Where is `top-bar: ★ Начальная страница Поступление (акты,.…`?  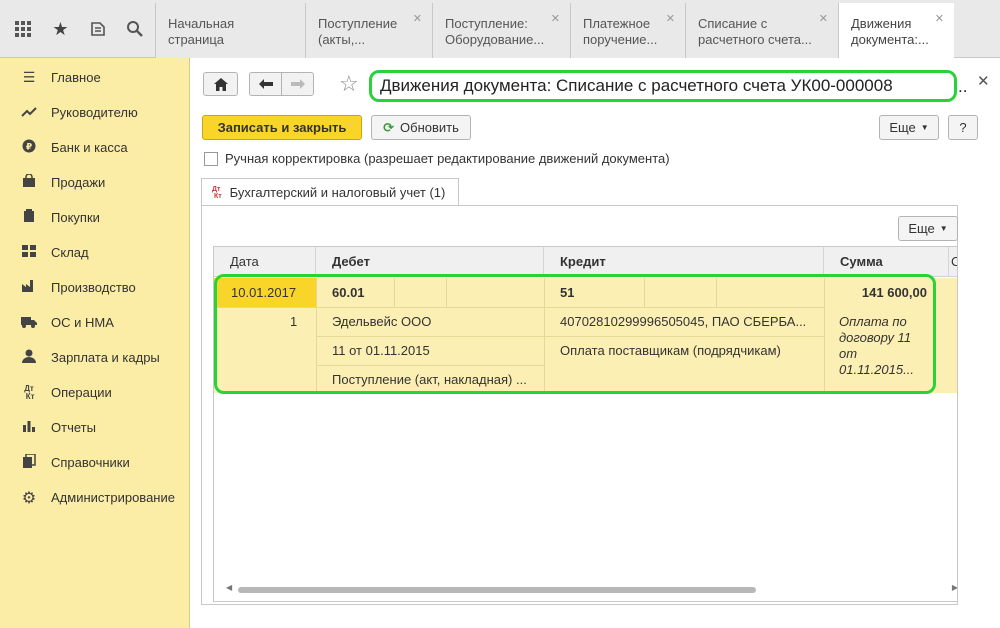
top-bar: ★ Начальная страница Поступление (акты,.… is located at coordinates (500, 29).